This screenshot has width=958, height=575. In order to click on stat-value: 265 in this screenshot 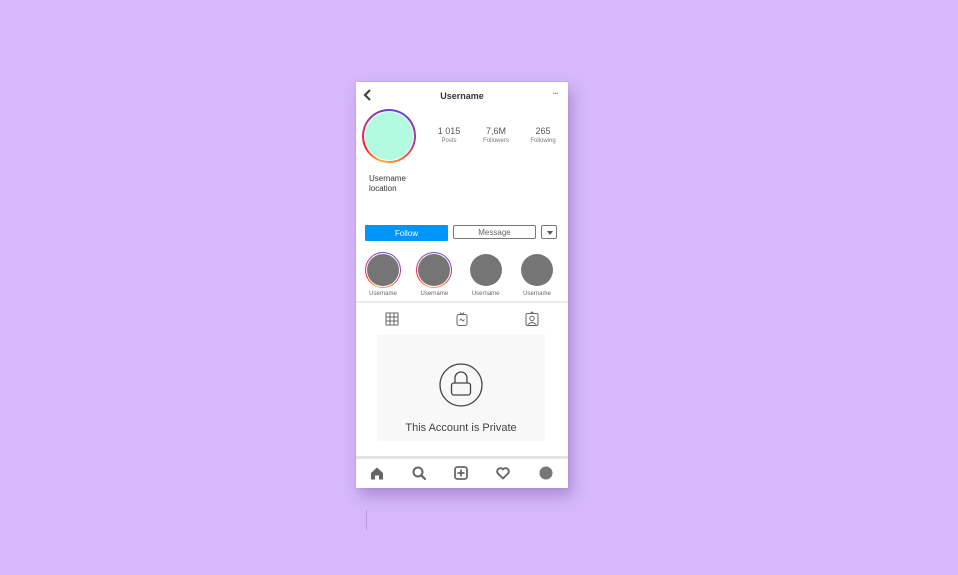, I will do `click(543, 131)`.